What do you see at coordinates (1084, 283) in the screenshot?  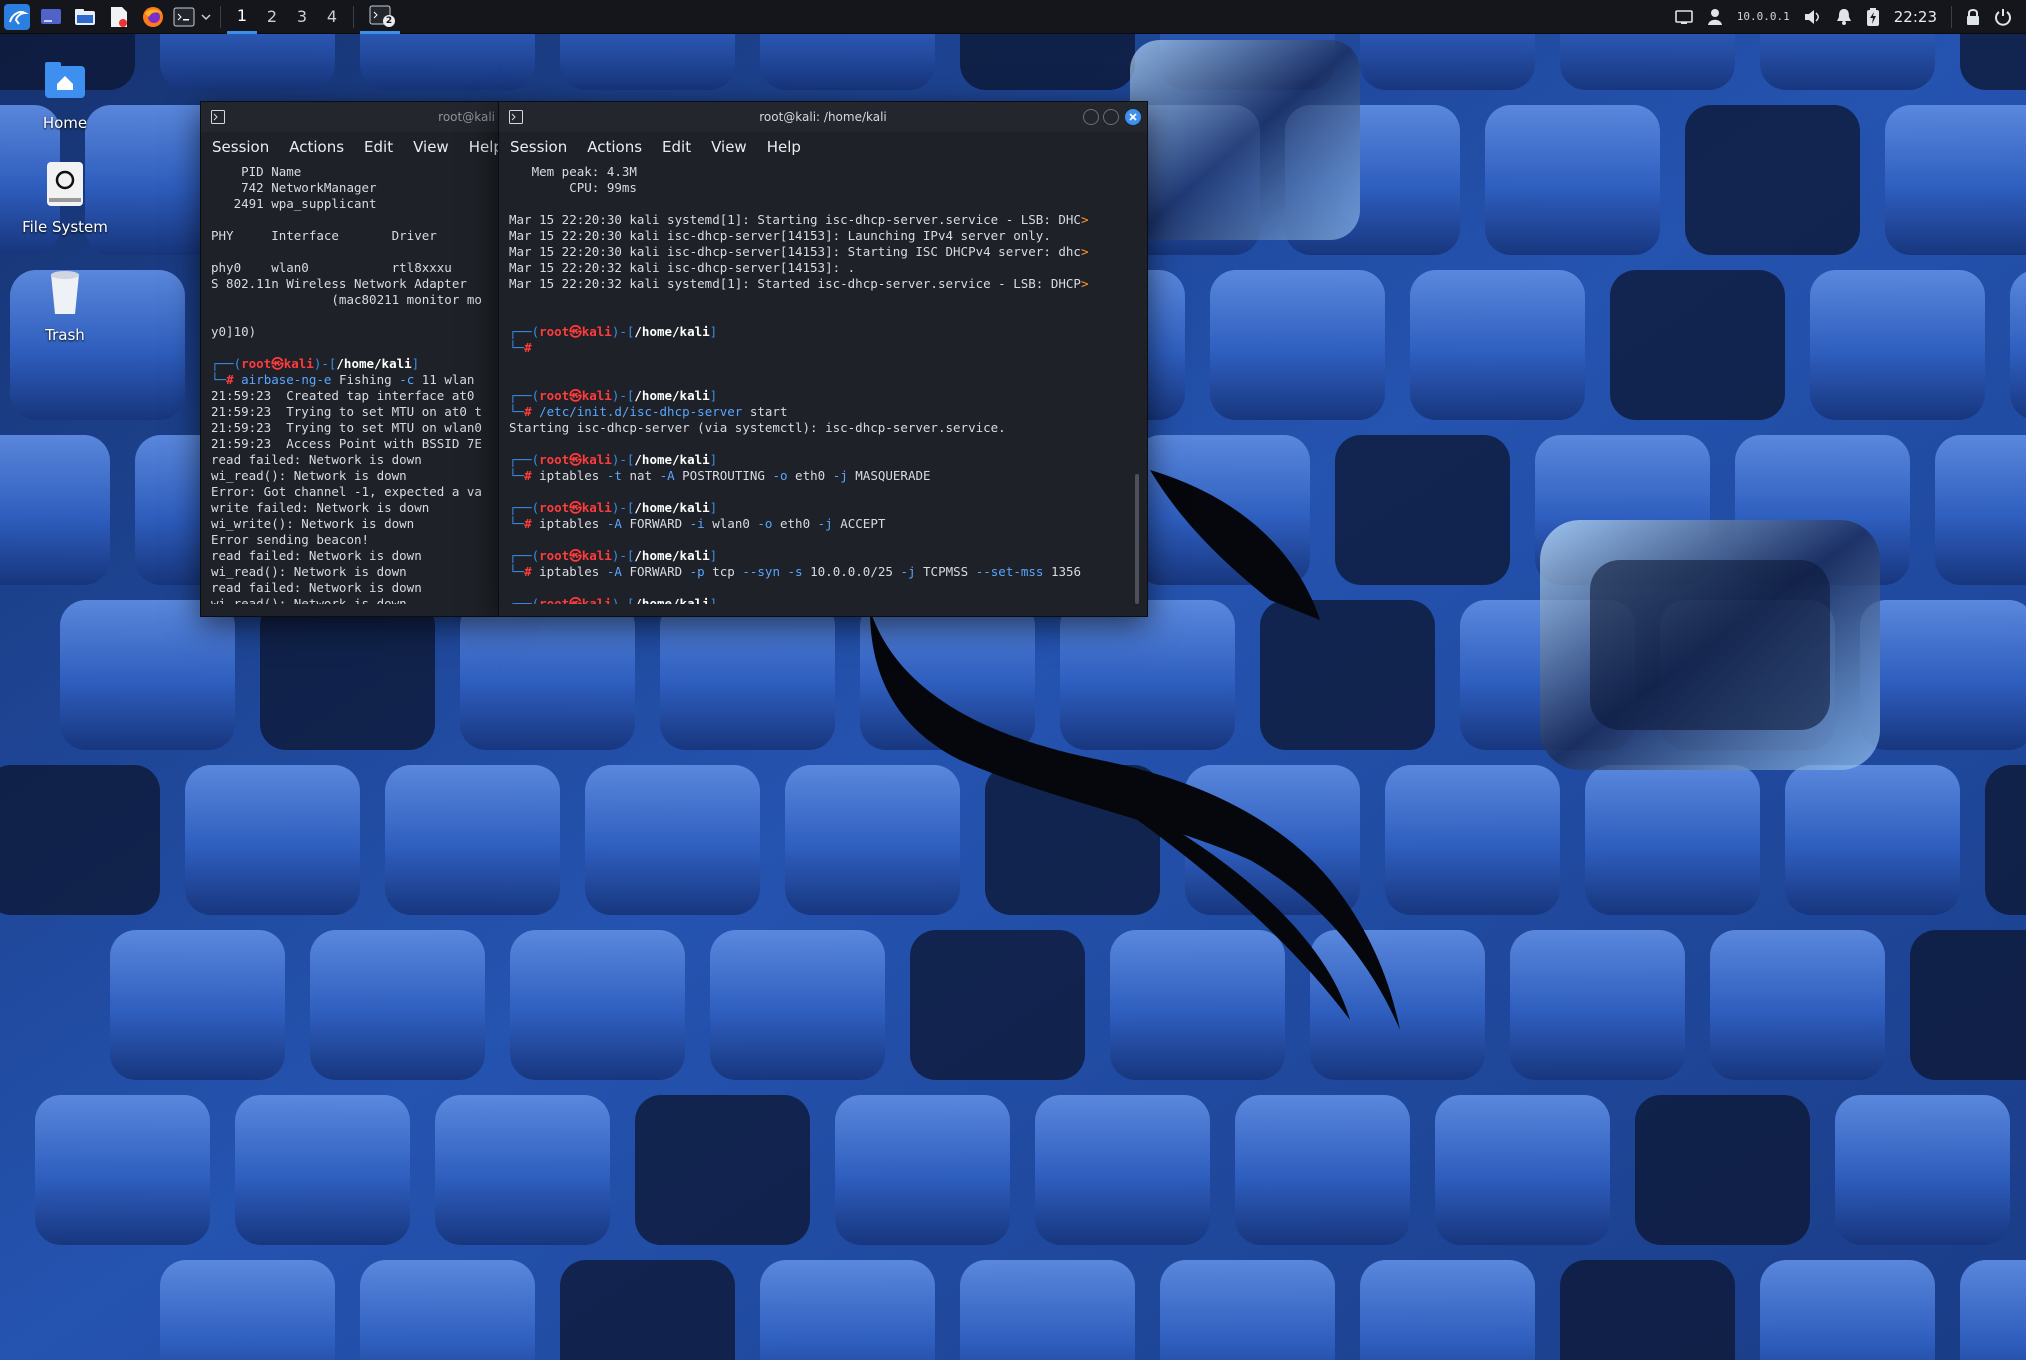 I see `truncation-marker: >` at bounding box center [1084, 283].